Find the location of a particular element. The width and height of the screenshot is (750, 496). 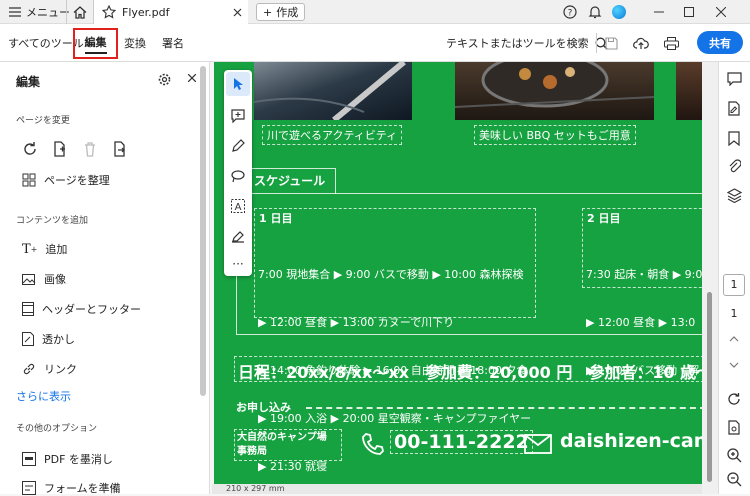

minimize-icon is located at coordinates (659, 12).